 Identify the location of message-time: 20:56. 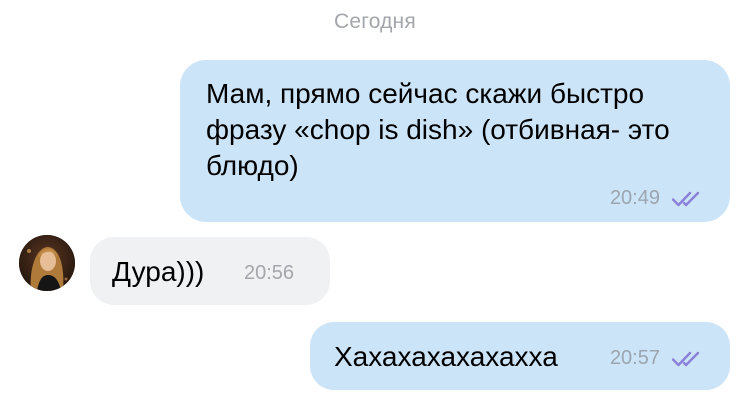
(269, 273).